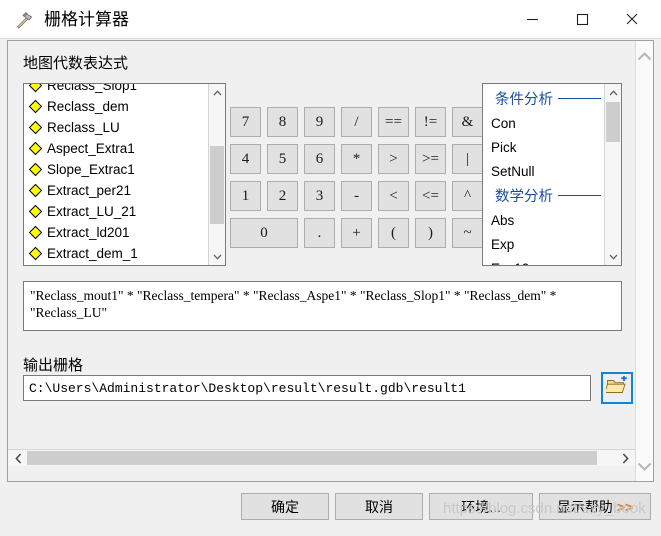 This screenshot has width=661, height=536. Describe the element at coordinates (53, 365) in the screenshot. I see `output-raster-label: 输出栅格` at that location.